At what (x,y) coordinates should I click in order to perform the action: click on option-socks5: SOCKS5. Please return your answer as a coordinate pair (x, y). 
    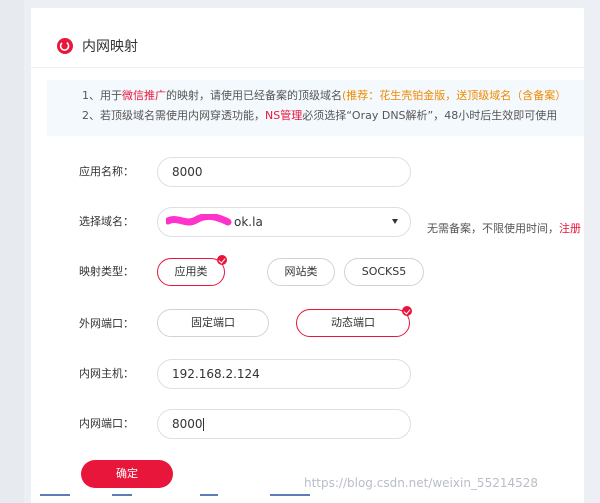
    Looking at the image, I should click on (384, 272).